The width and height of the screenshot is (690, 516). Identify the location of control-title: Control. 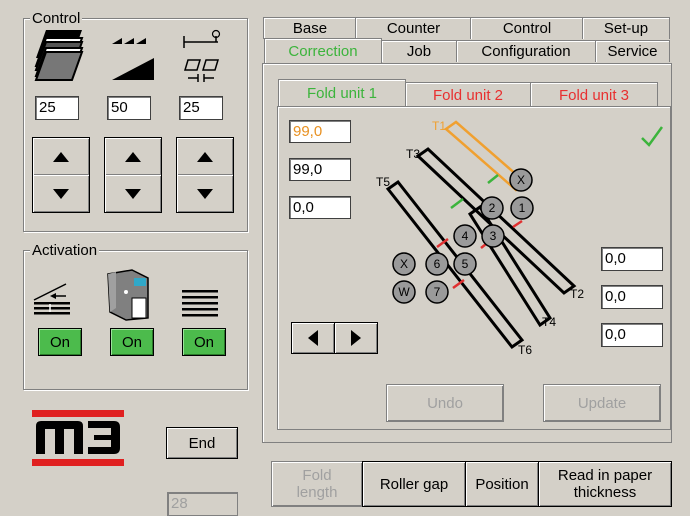
(56, 18).